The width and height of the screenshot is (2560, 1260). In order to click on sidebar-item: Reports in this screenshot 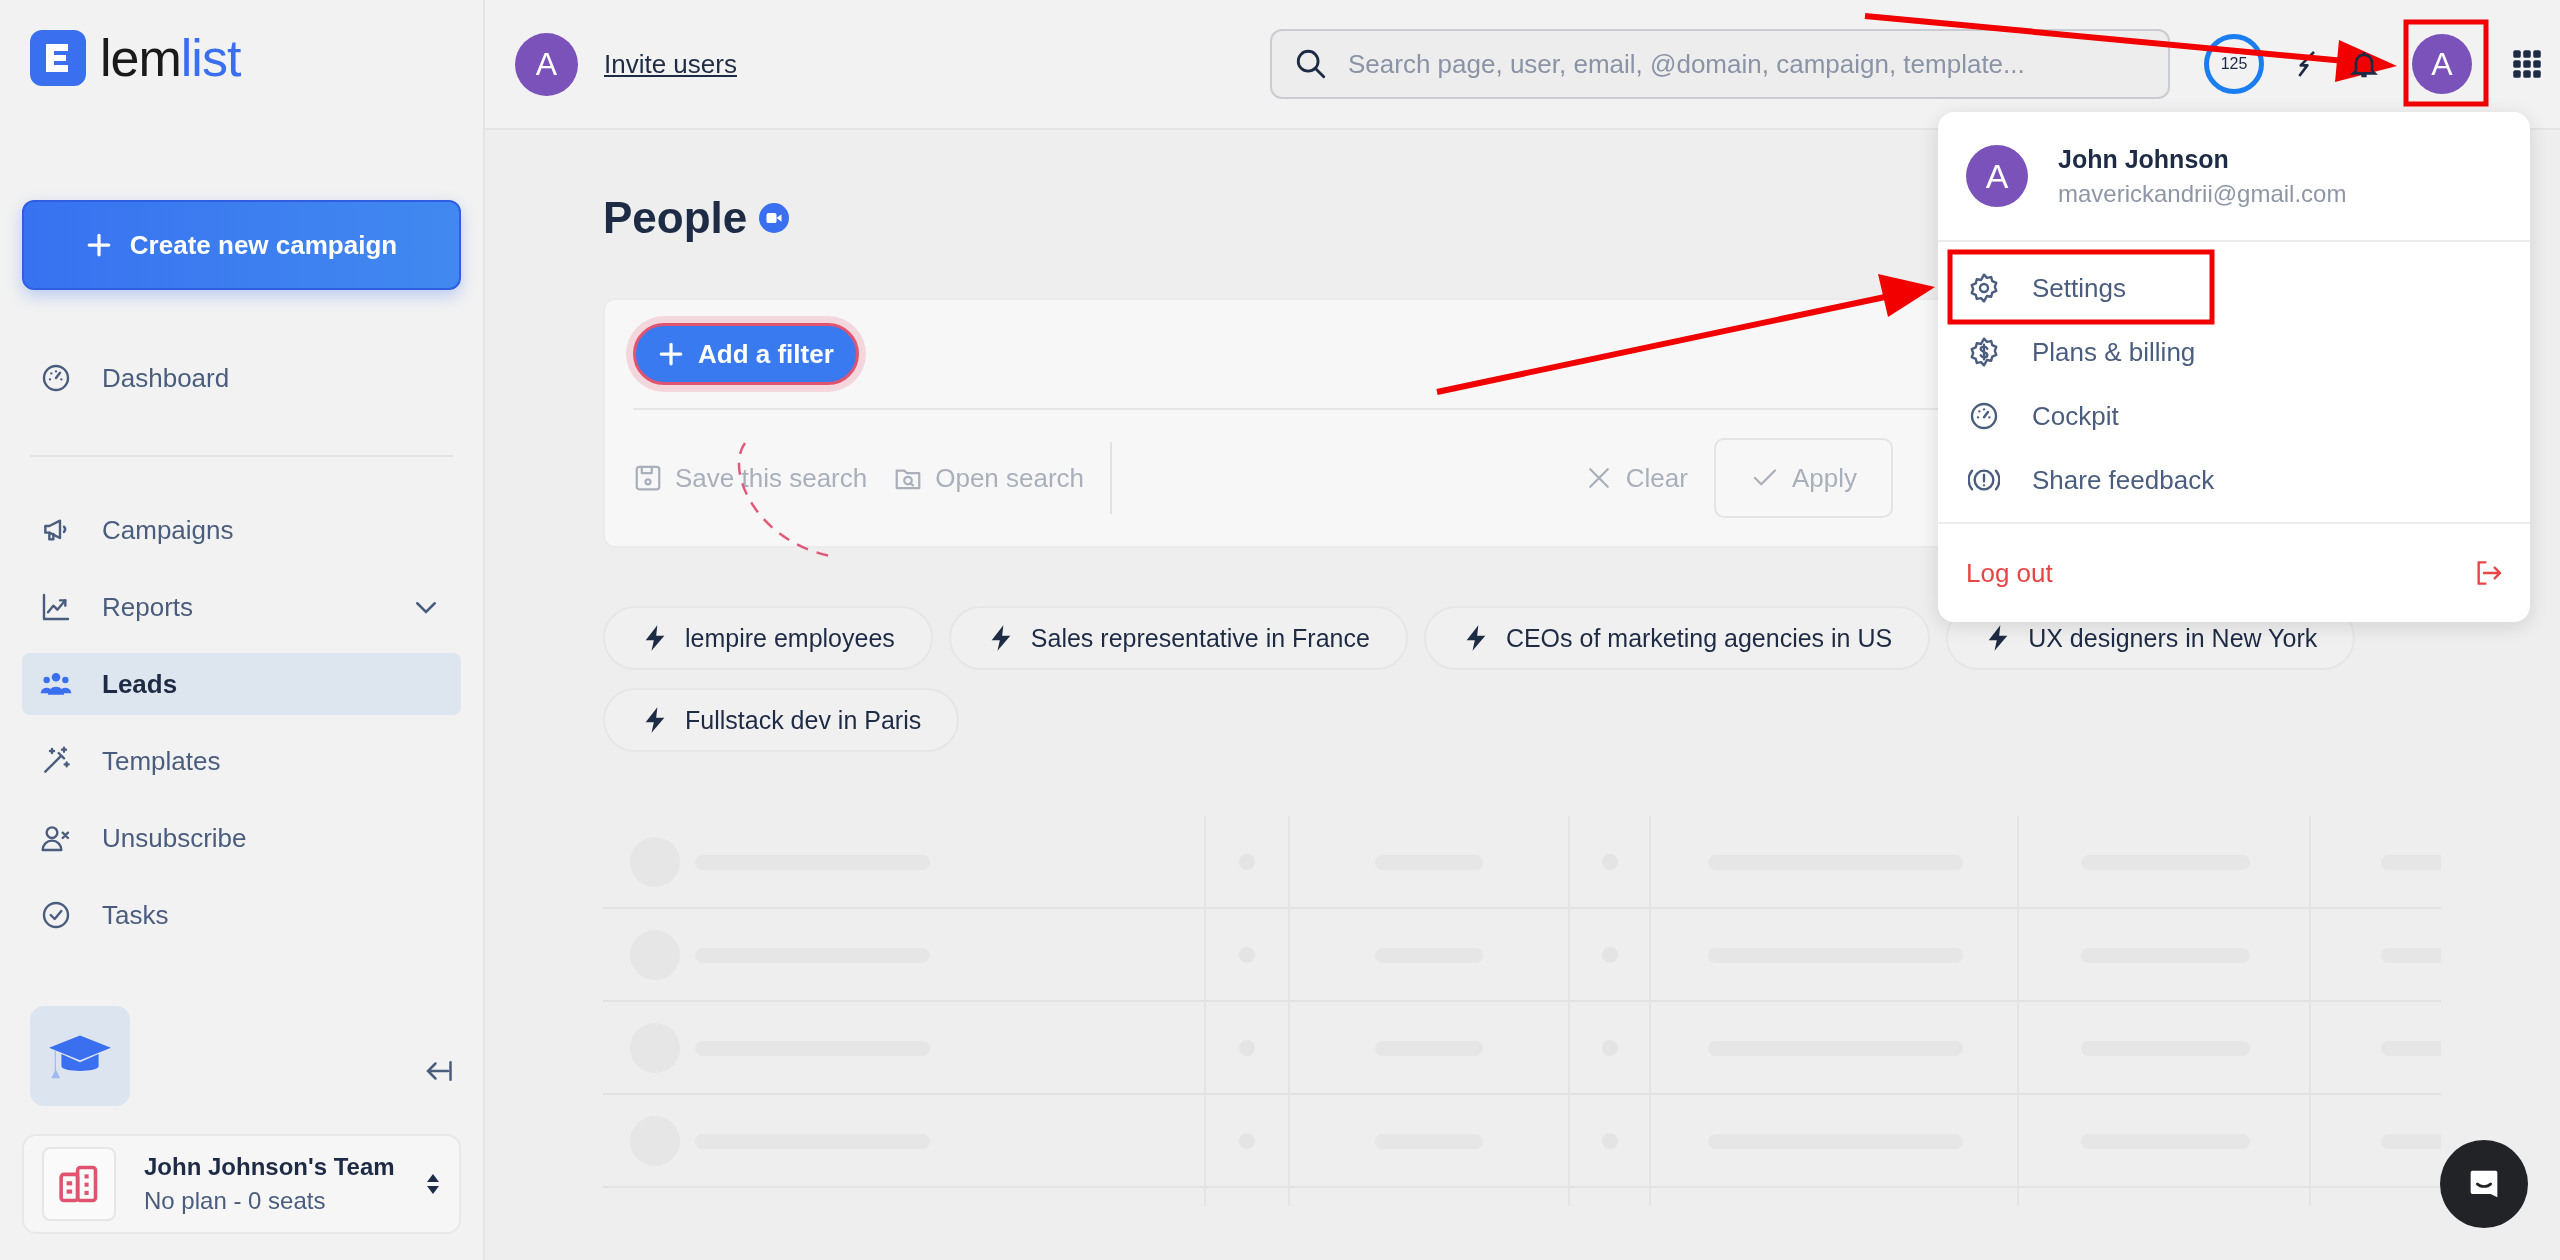, I will do `click(241, 607)`.